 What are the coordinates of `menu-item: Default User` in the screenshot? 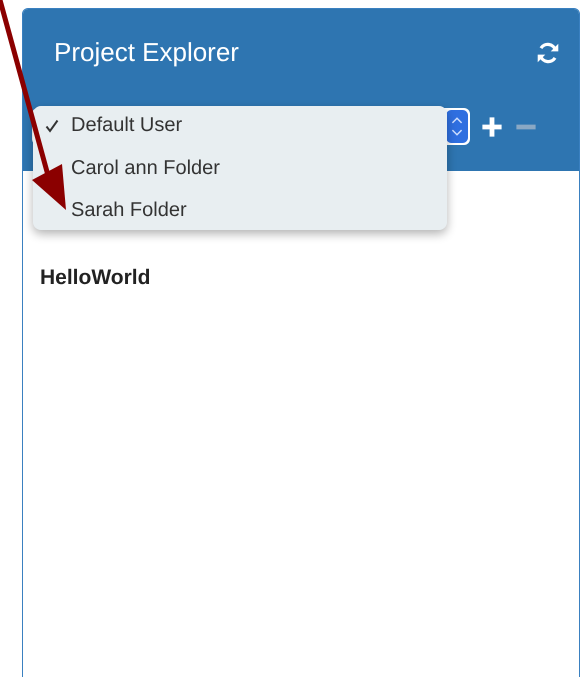 It's located at (126, 125).